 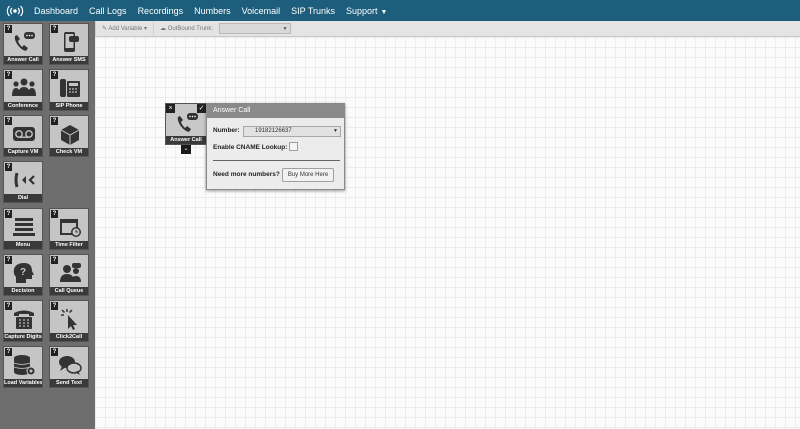 What do you see at coordinates (69, 337) in the screenshot?
I see `tool-label: Click2Call` at bounding box center [69, 337].